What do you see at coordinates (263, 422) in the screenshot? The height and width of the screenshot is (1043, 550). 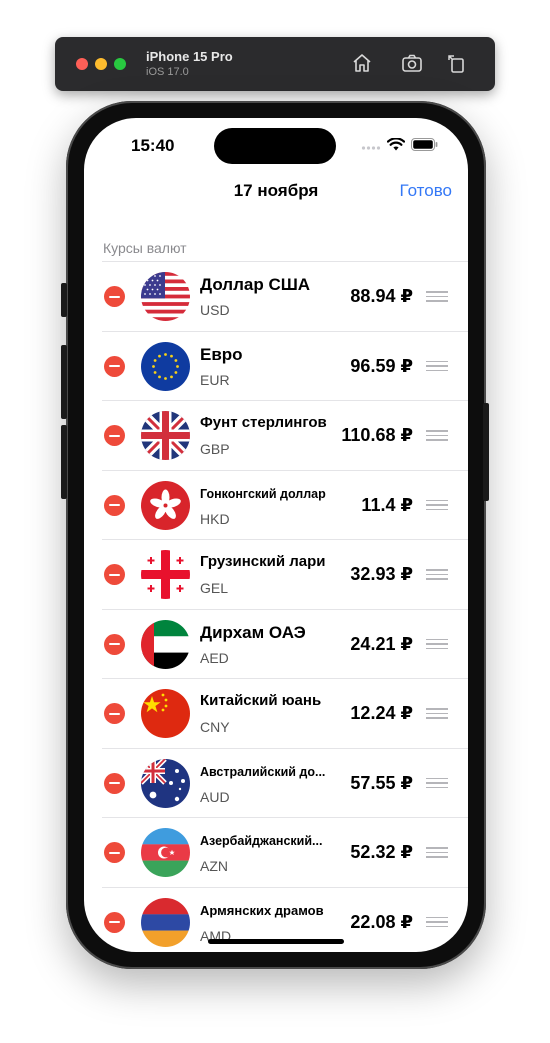 I see `currency-name: Фунт стерлингов` at bounding box center [263, 422].